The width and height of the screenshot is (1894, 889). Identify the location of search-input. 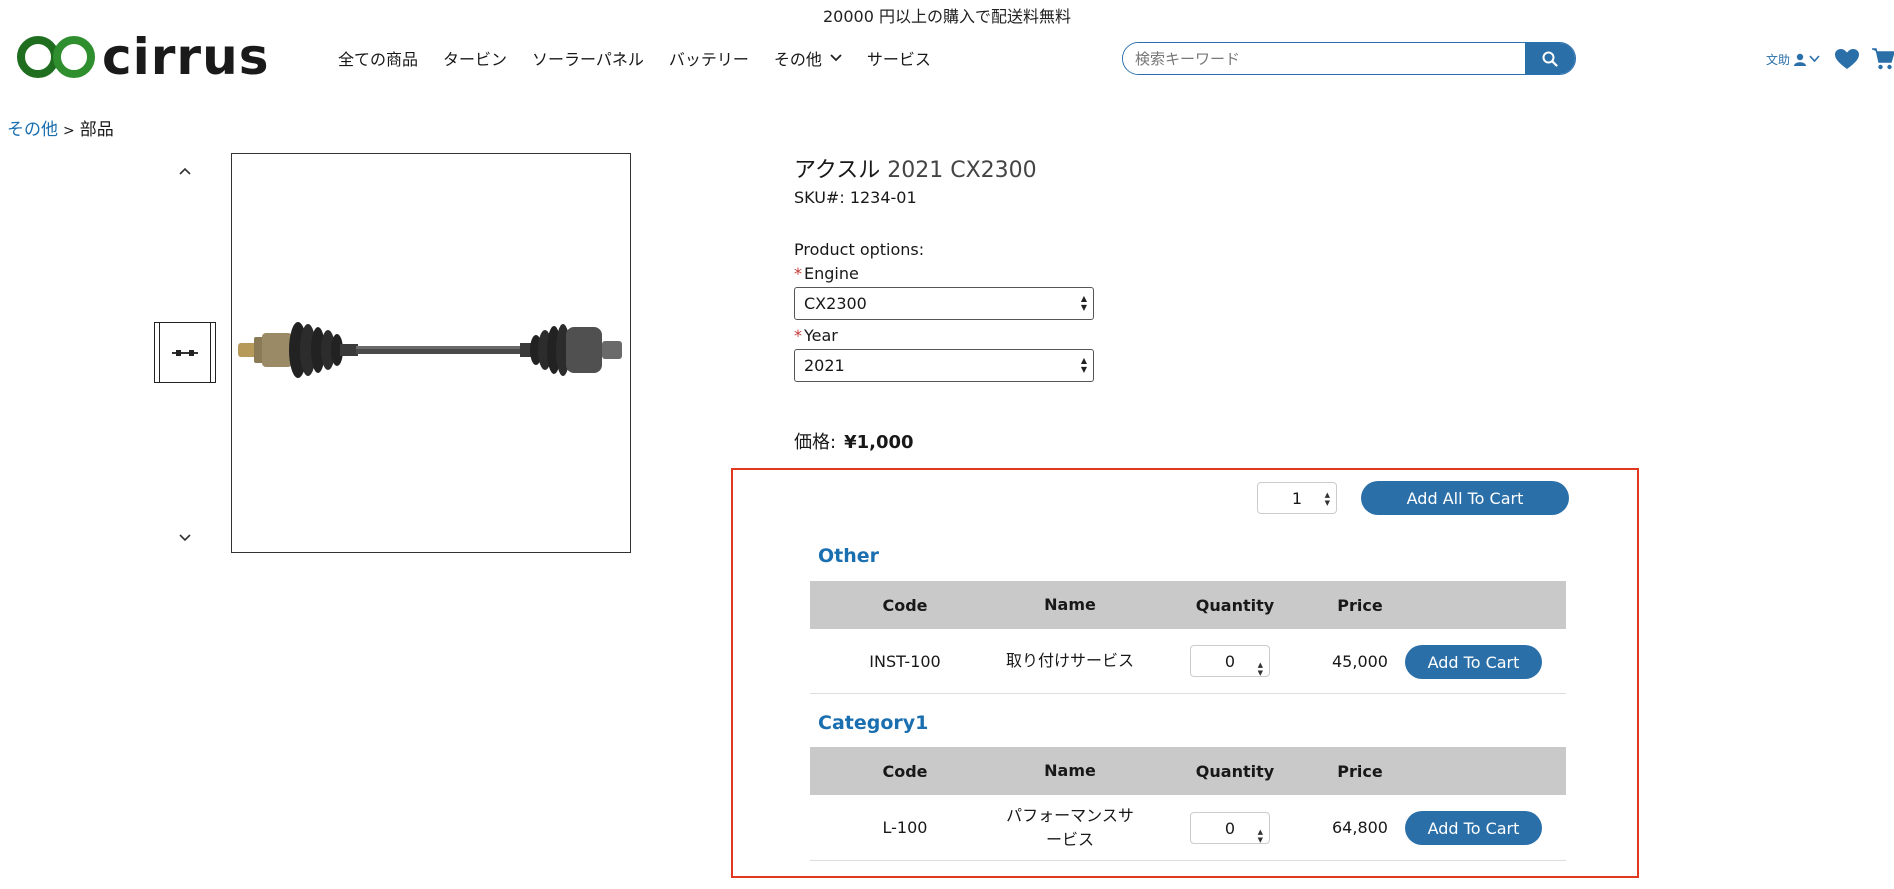
(1324, 58).